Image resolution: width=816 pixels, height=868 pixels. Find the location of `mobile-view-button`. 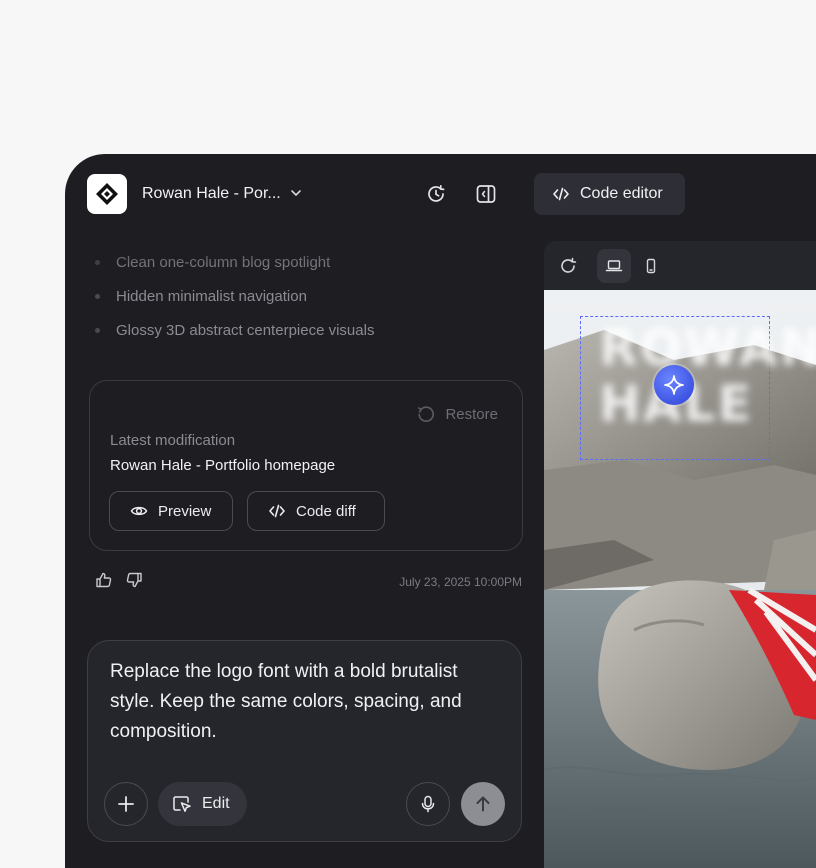

mobile-view-button is located at coordinates (651, 266).